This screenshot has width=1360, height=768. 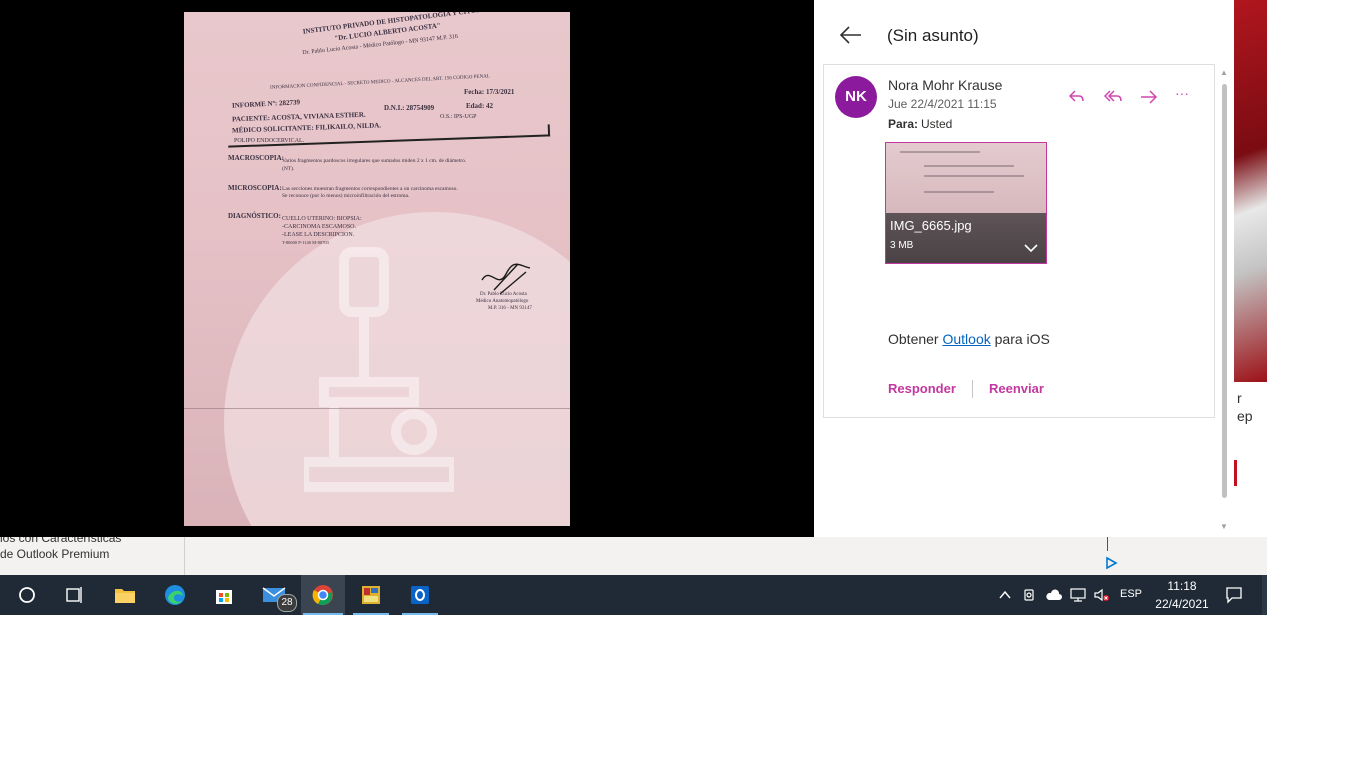 I want to click on more-icon: ···, so click(x=1182, y=93).